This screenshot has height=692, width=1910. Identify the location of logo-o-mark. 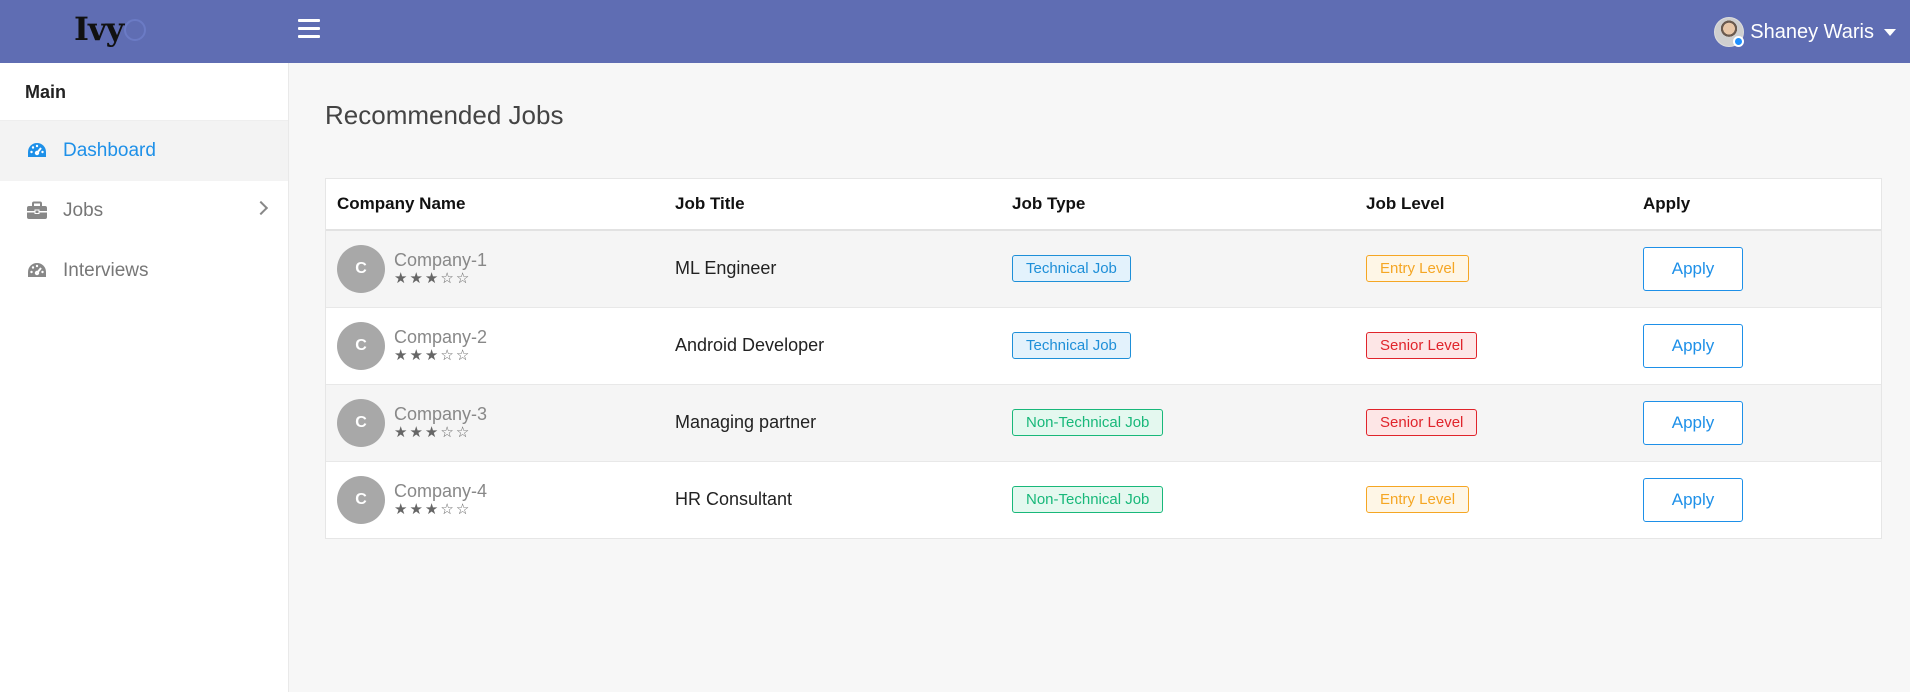
(135, 29).